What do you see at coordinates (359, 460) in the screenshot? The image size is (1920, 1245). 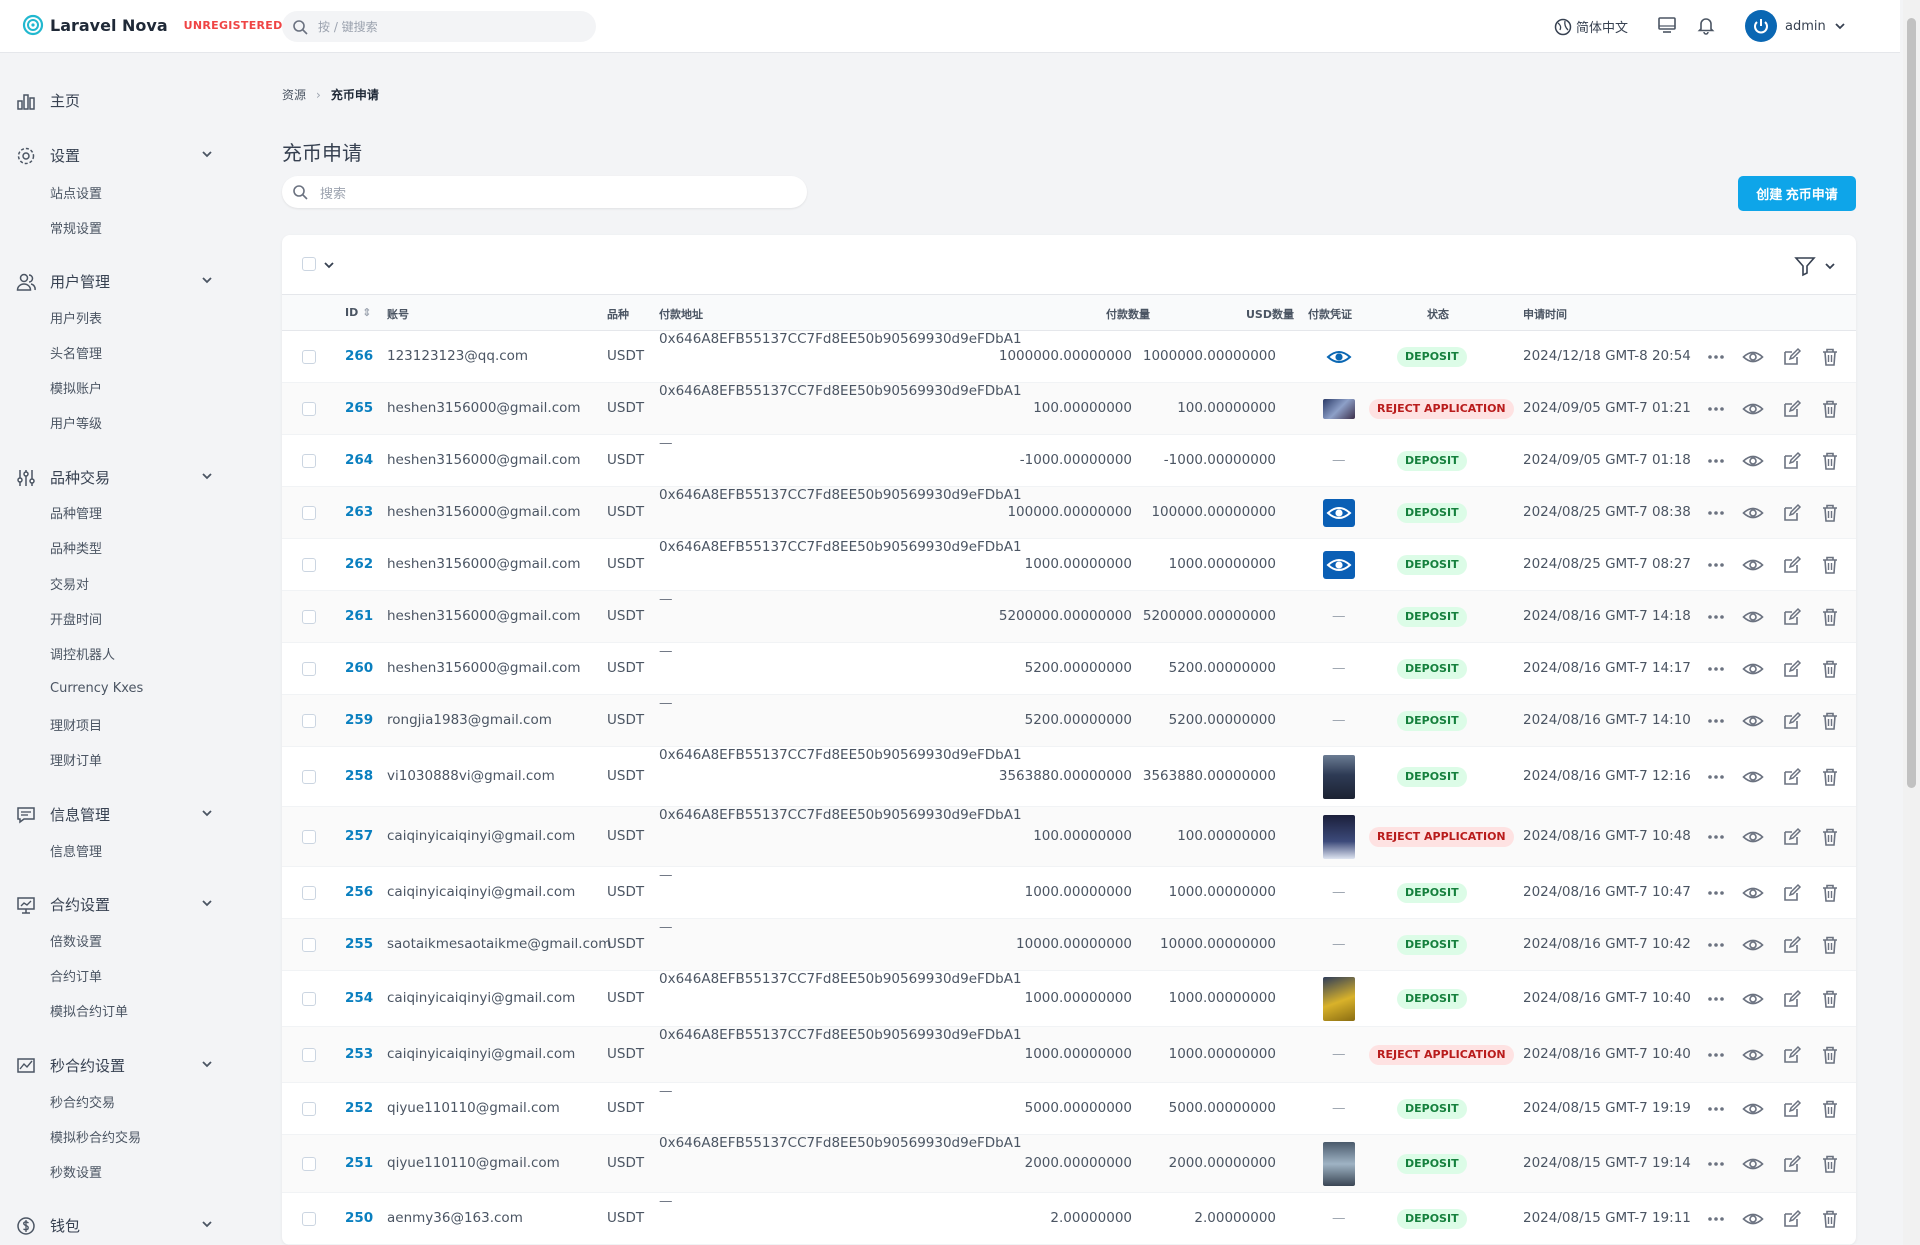 I see `row-id-link: 264` at bounding box center [359, 460].